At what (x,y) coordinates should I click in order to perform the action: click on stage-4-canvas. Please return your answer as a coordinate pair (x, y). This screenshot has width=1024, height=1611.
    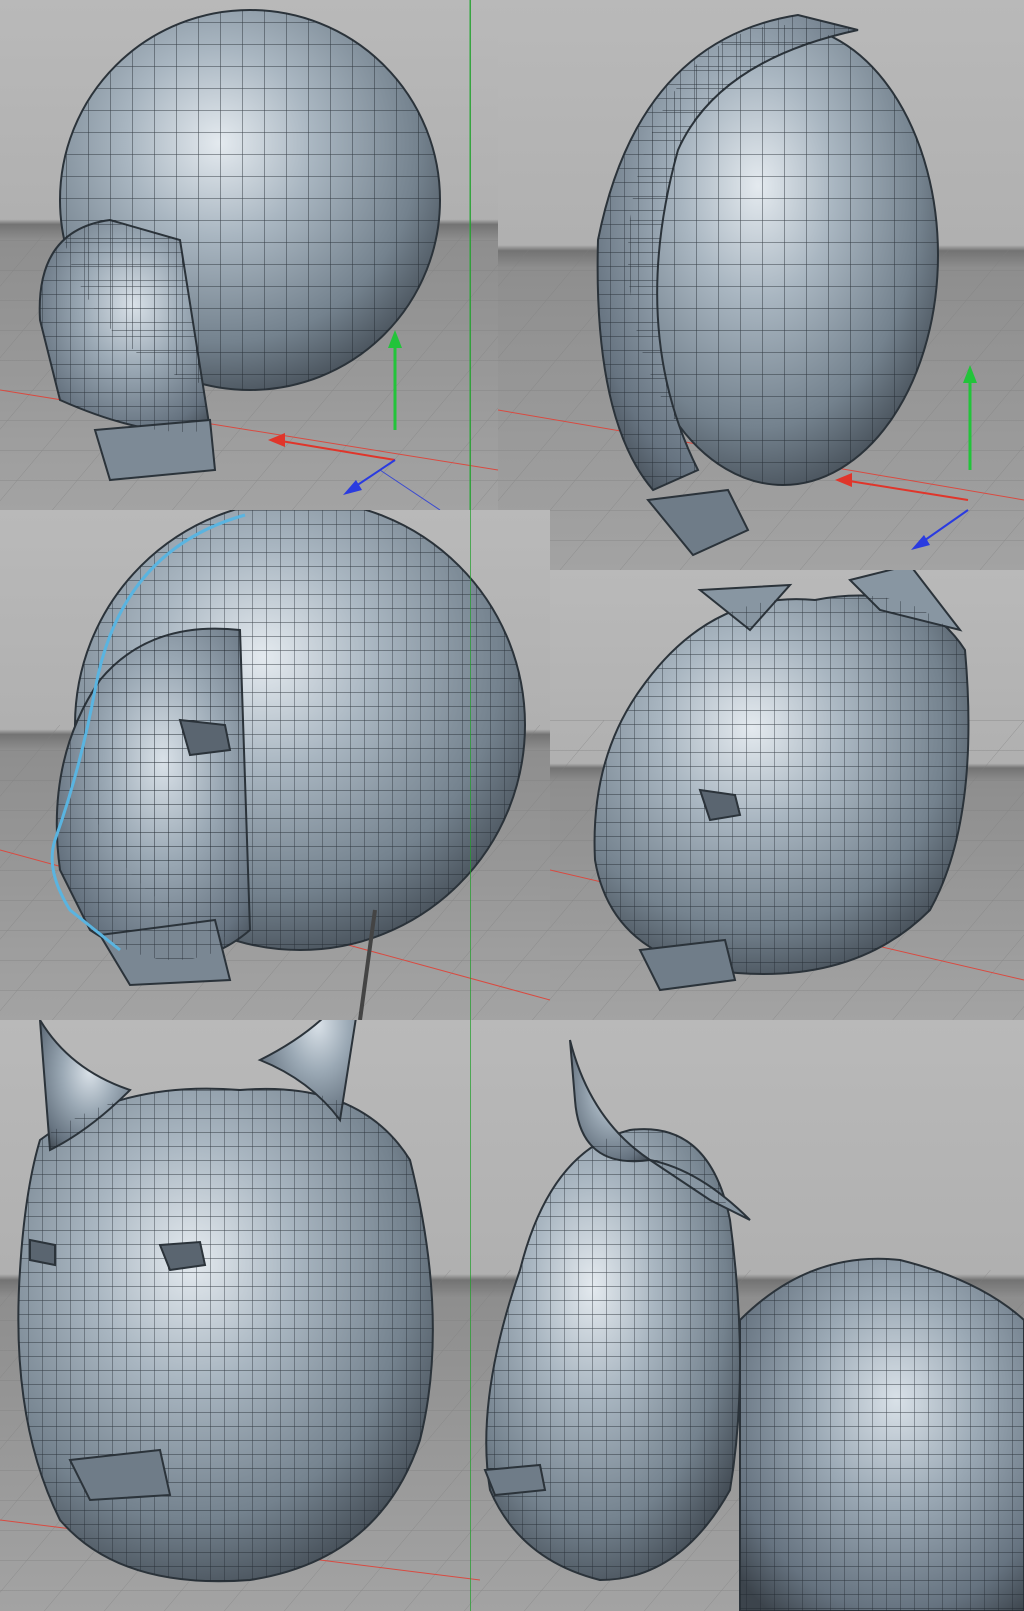
    Looking at the image, I should click on (787, 795).